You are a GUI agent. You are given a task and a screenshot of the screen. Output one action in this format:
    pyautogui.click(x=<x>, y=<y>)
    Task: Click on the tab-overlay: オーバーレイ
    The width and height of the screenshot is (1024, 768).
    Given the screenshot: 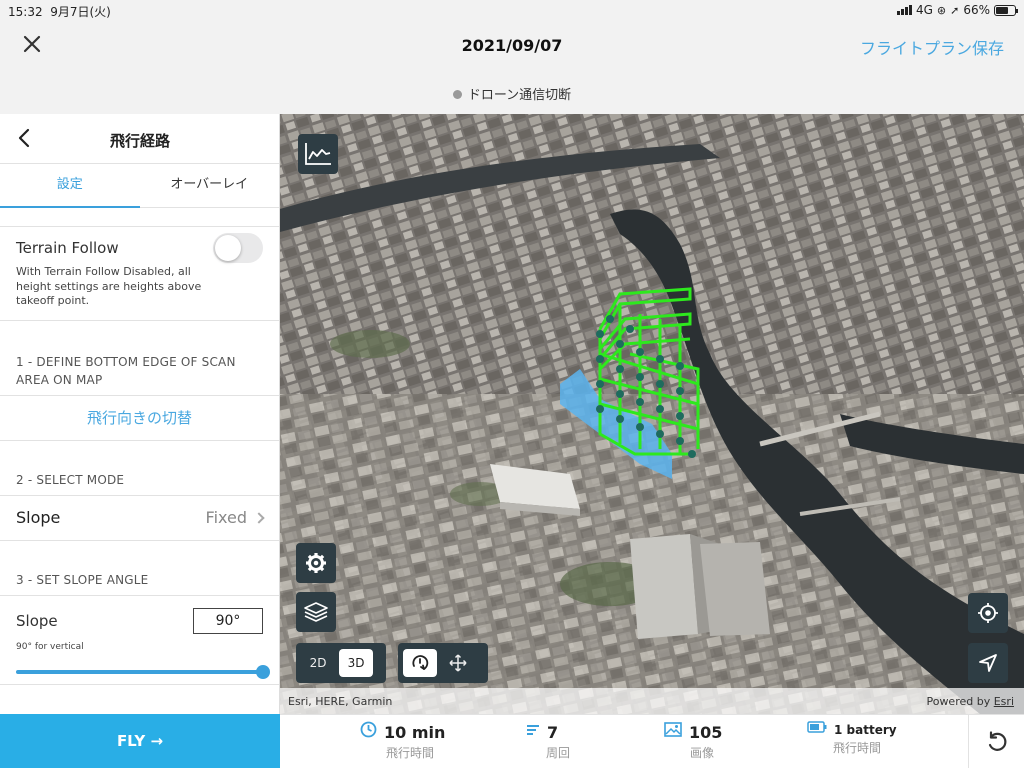 What is the action you would take?
    pyautogui.click(x=210, y=185)
    